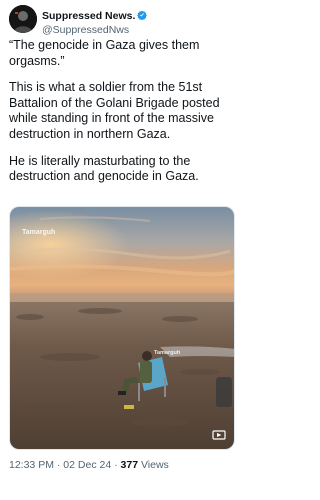 The image size is (320, 500). I want to click on media-watermark: Tamarguh, so click(39, 232).